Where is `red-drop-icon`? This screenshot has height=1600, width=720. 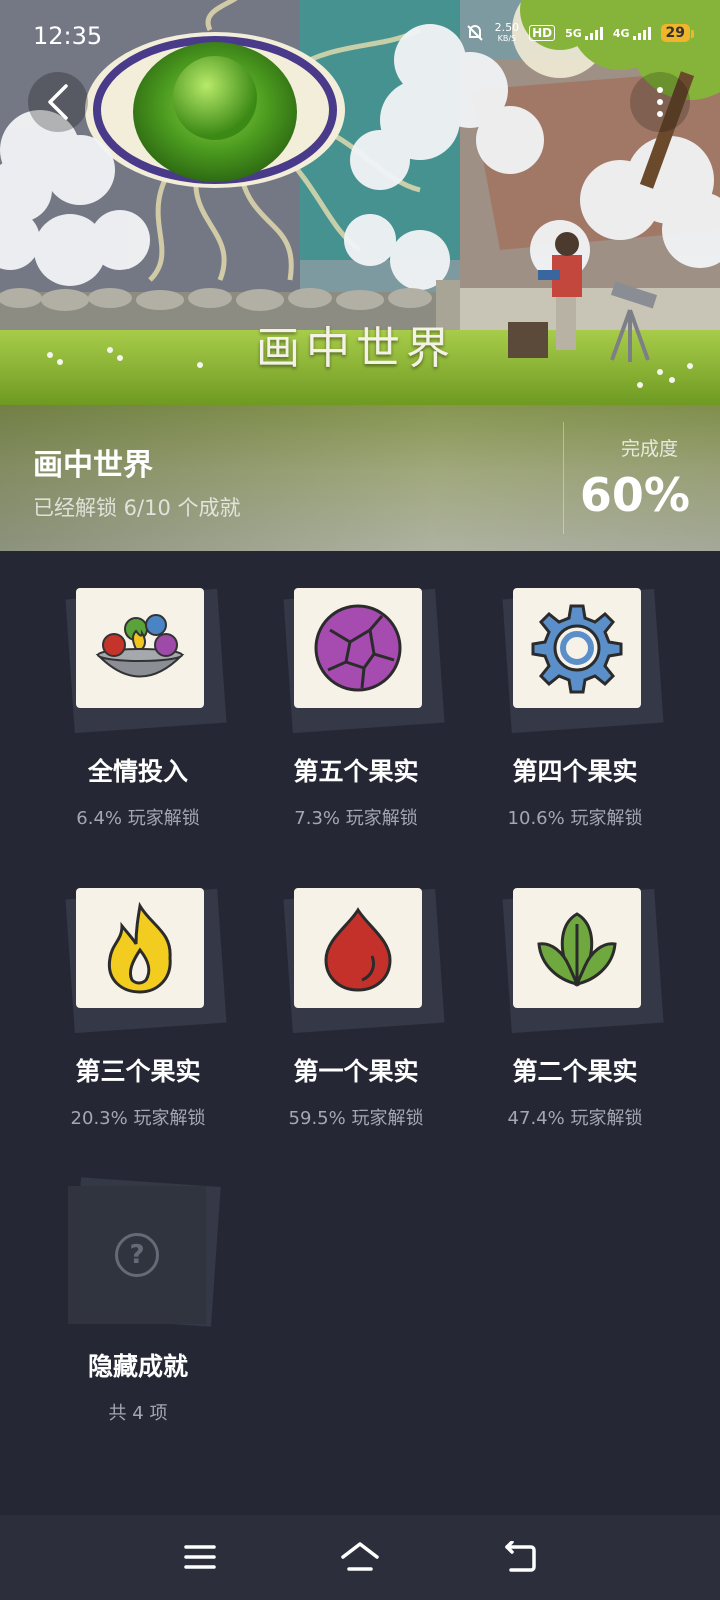
red-drop-icon is located at coordinates (358, 949).